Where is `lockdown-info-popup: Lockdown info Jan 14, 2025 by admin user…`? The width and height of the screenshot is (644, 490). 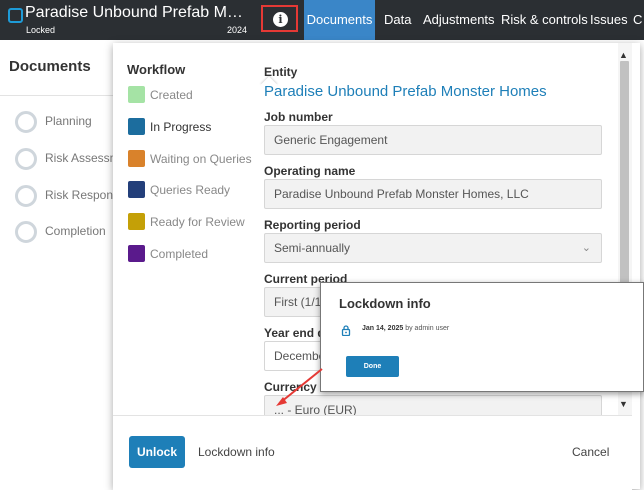 lockdown-info-popup: Lockdown info Jan 14, 2025 by admin user… is located at coordinates (482, 337).